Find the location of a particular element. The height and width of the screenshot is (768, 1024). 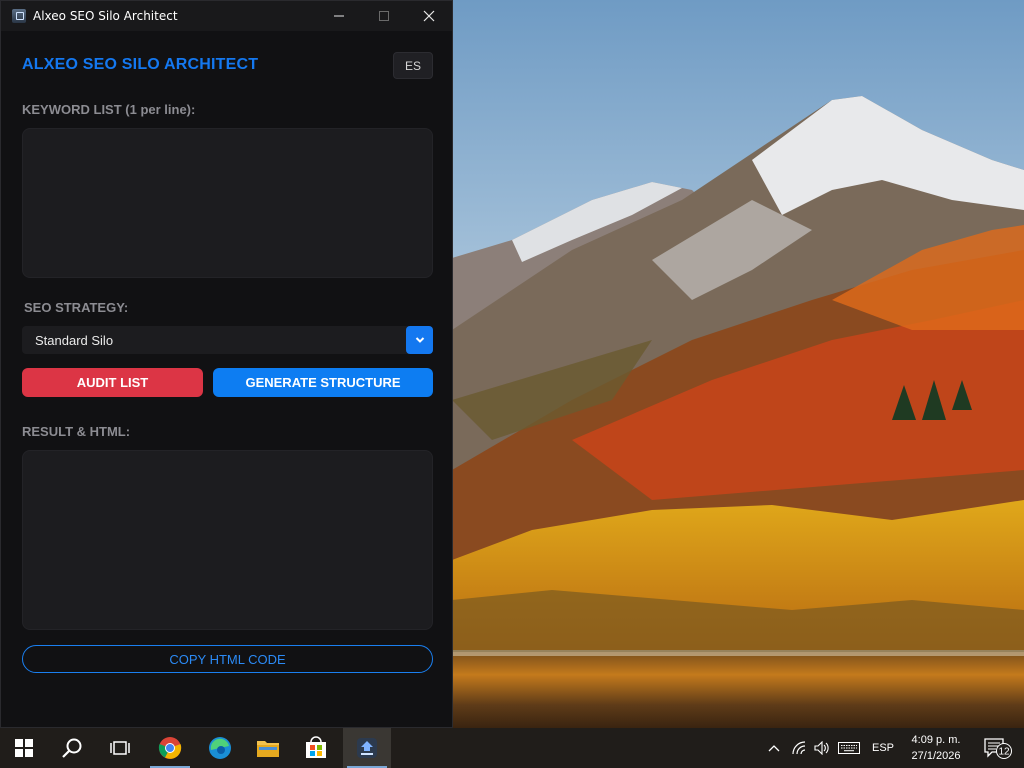

language-button: ES is located at coordinates (413, 65).